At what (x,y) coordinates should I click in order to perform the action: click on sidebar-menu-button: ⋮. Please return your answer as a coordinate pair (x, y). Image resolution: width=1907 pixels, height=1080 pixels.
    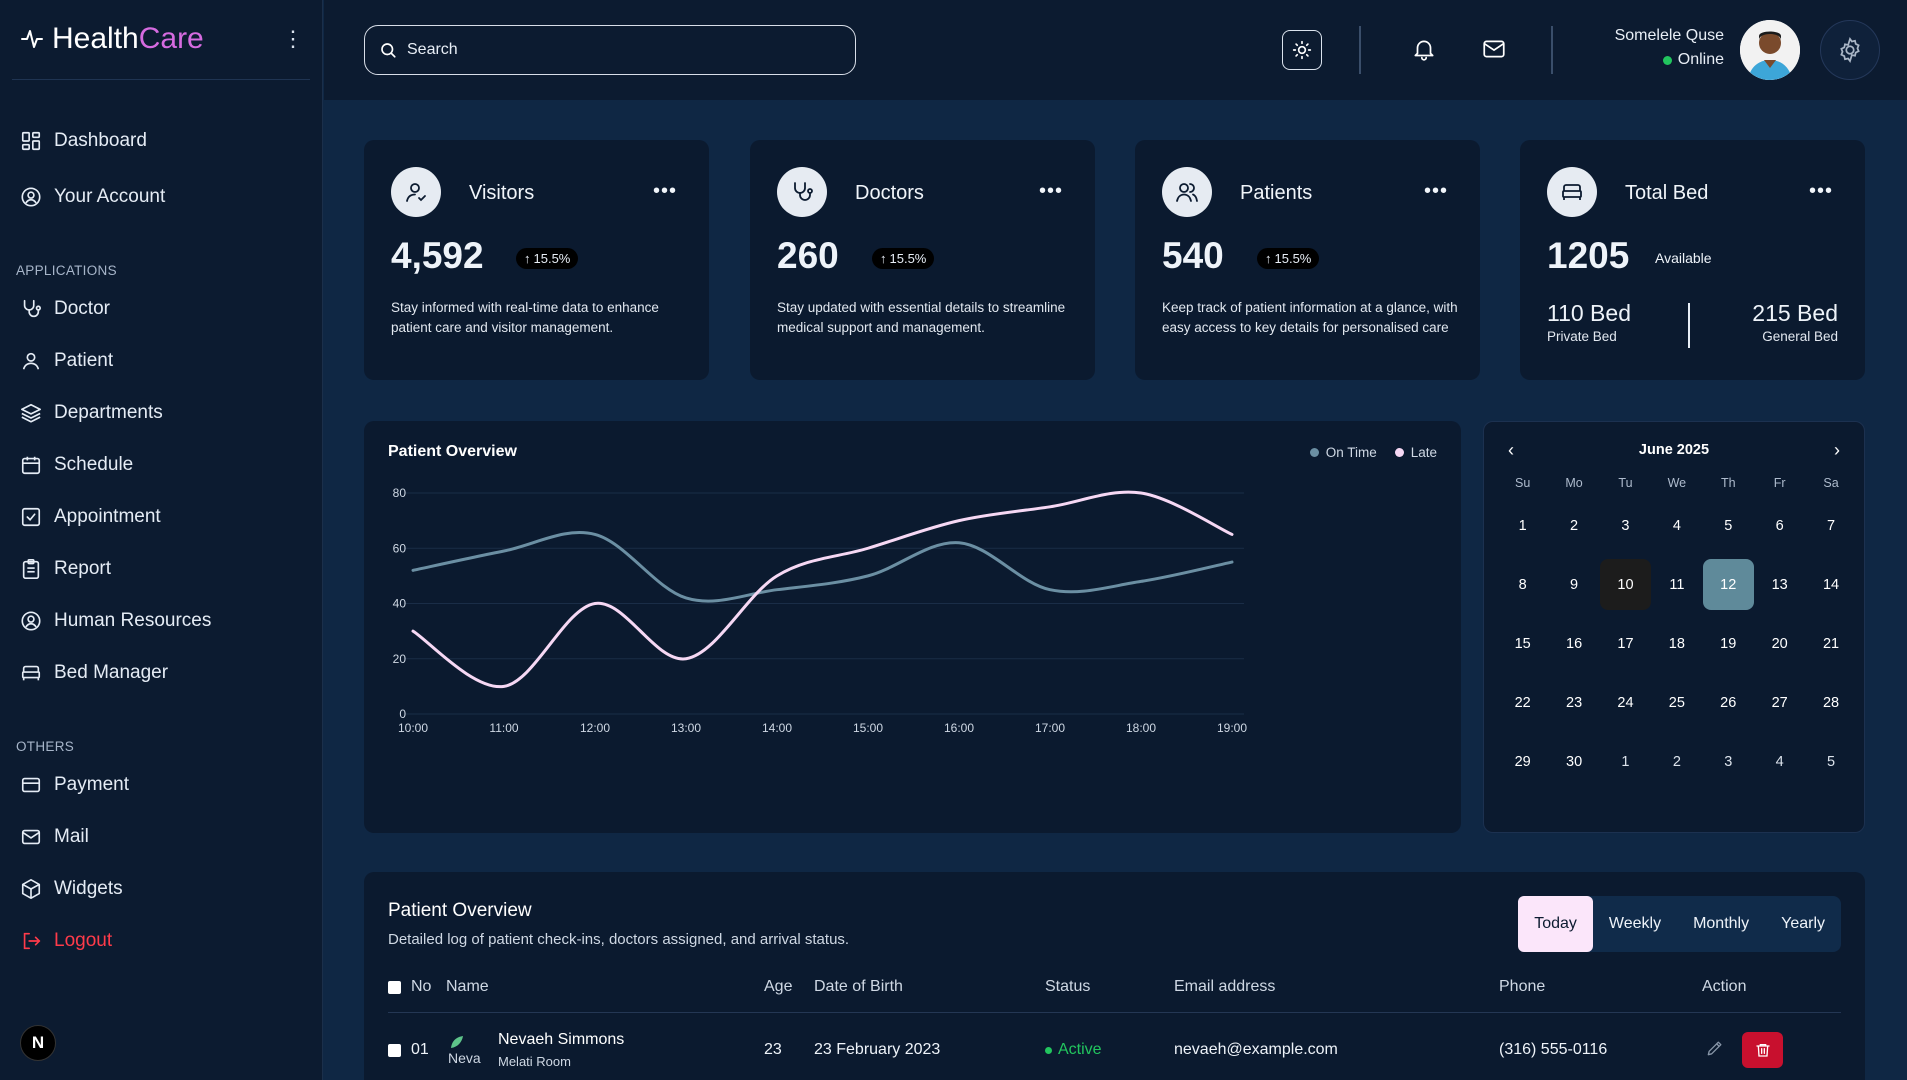
    Looking at the image, I should click on (293, 39).